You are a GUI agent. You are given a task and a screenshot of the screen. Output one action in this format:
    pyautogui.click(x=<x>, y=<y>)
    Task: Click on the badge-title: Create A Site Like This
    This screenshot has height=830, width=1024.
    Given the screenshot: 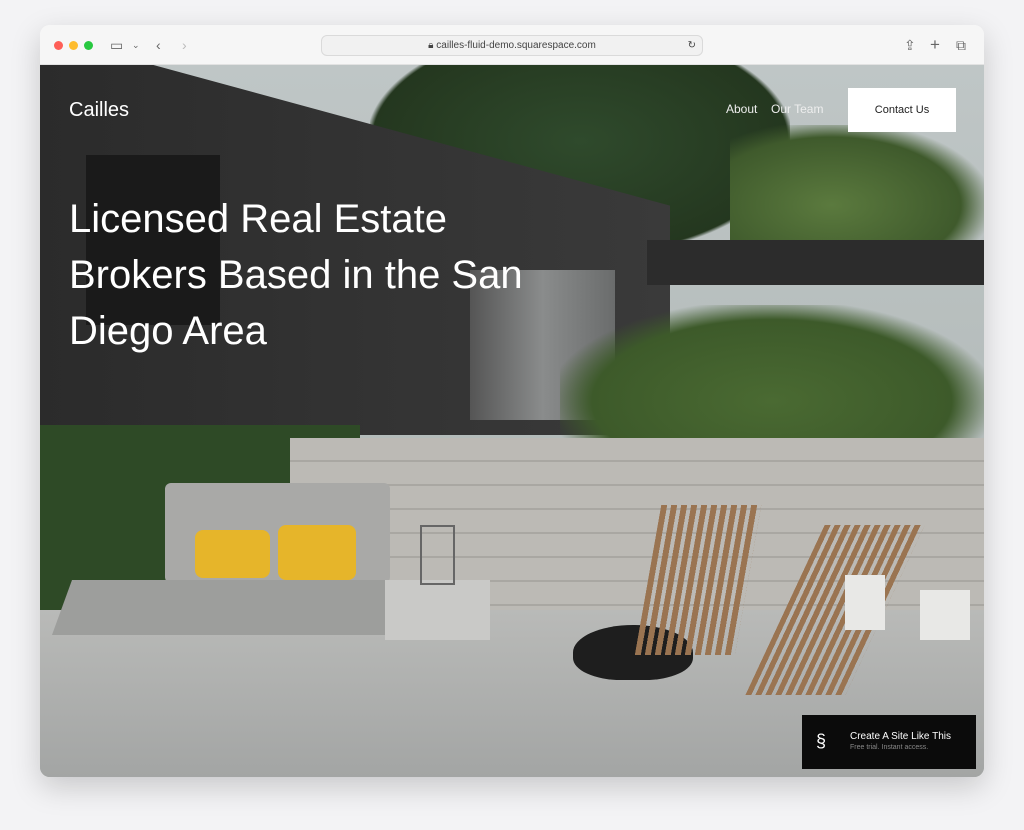 What is the action you would take?
    pyautogui.click(x=900, y=736)
    